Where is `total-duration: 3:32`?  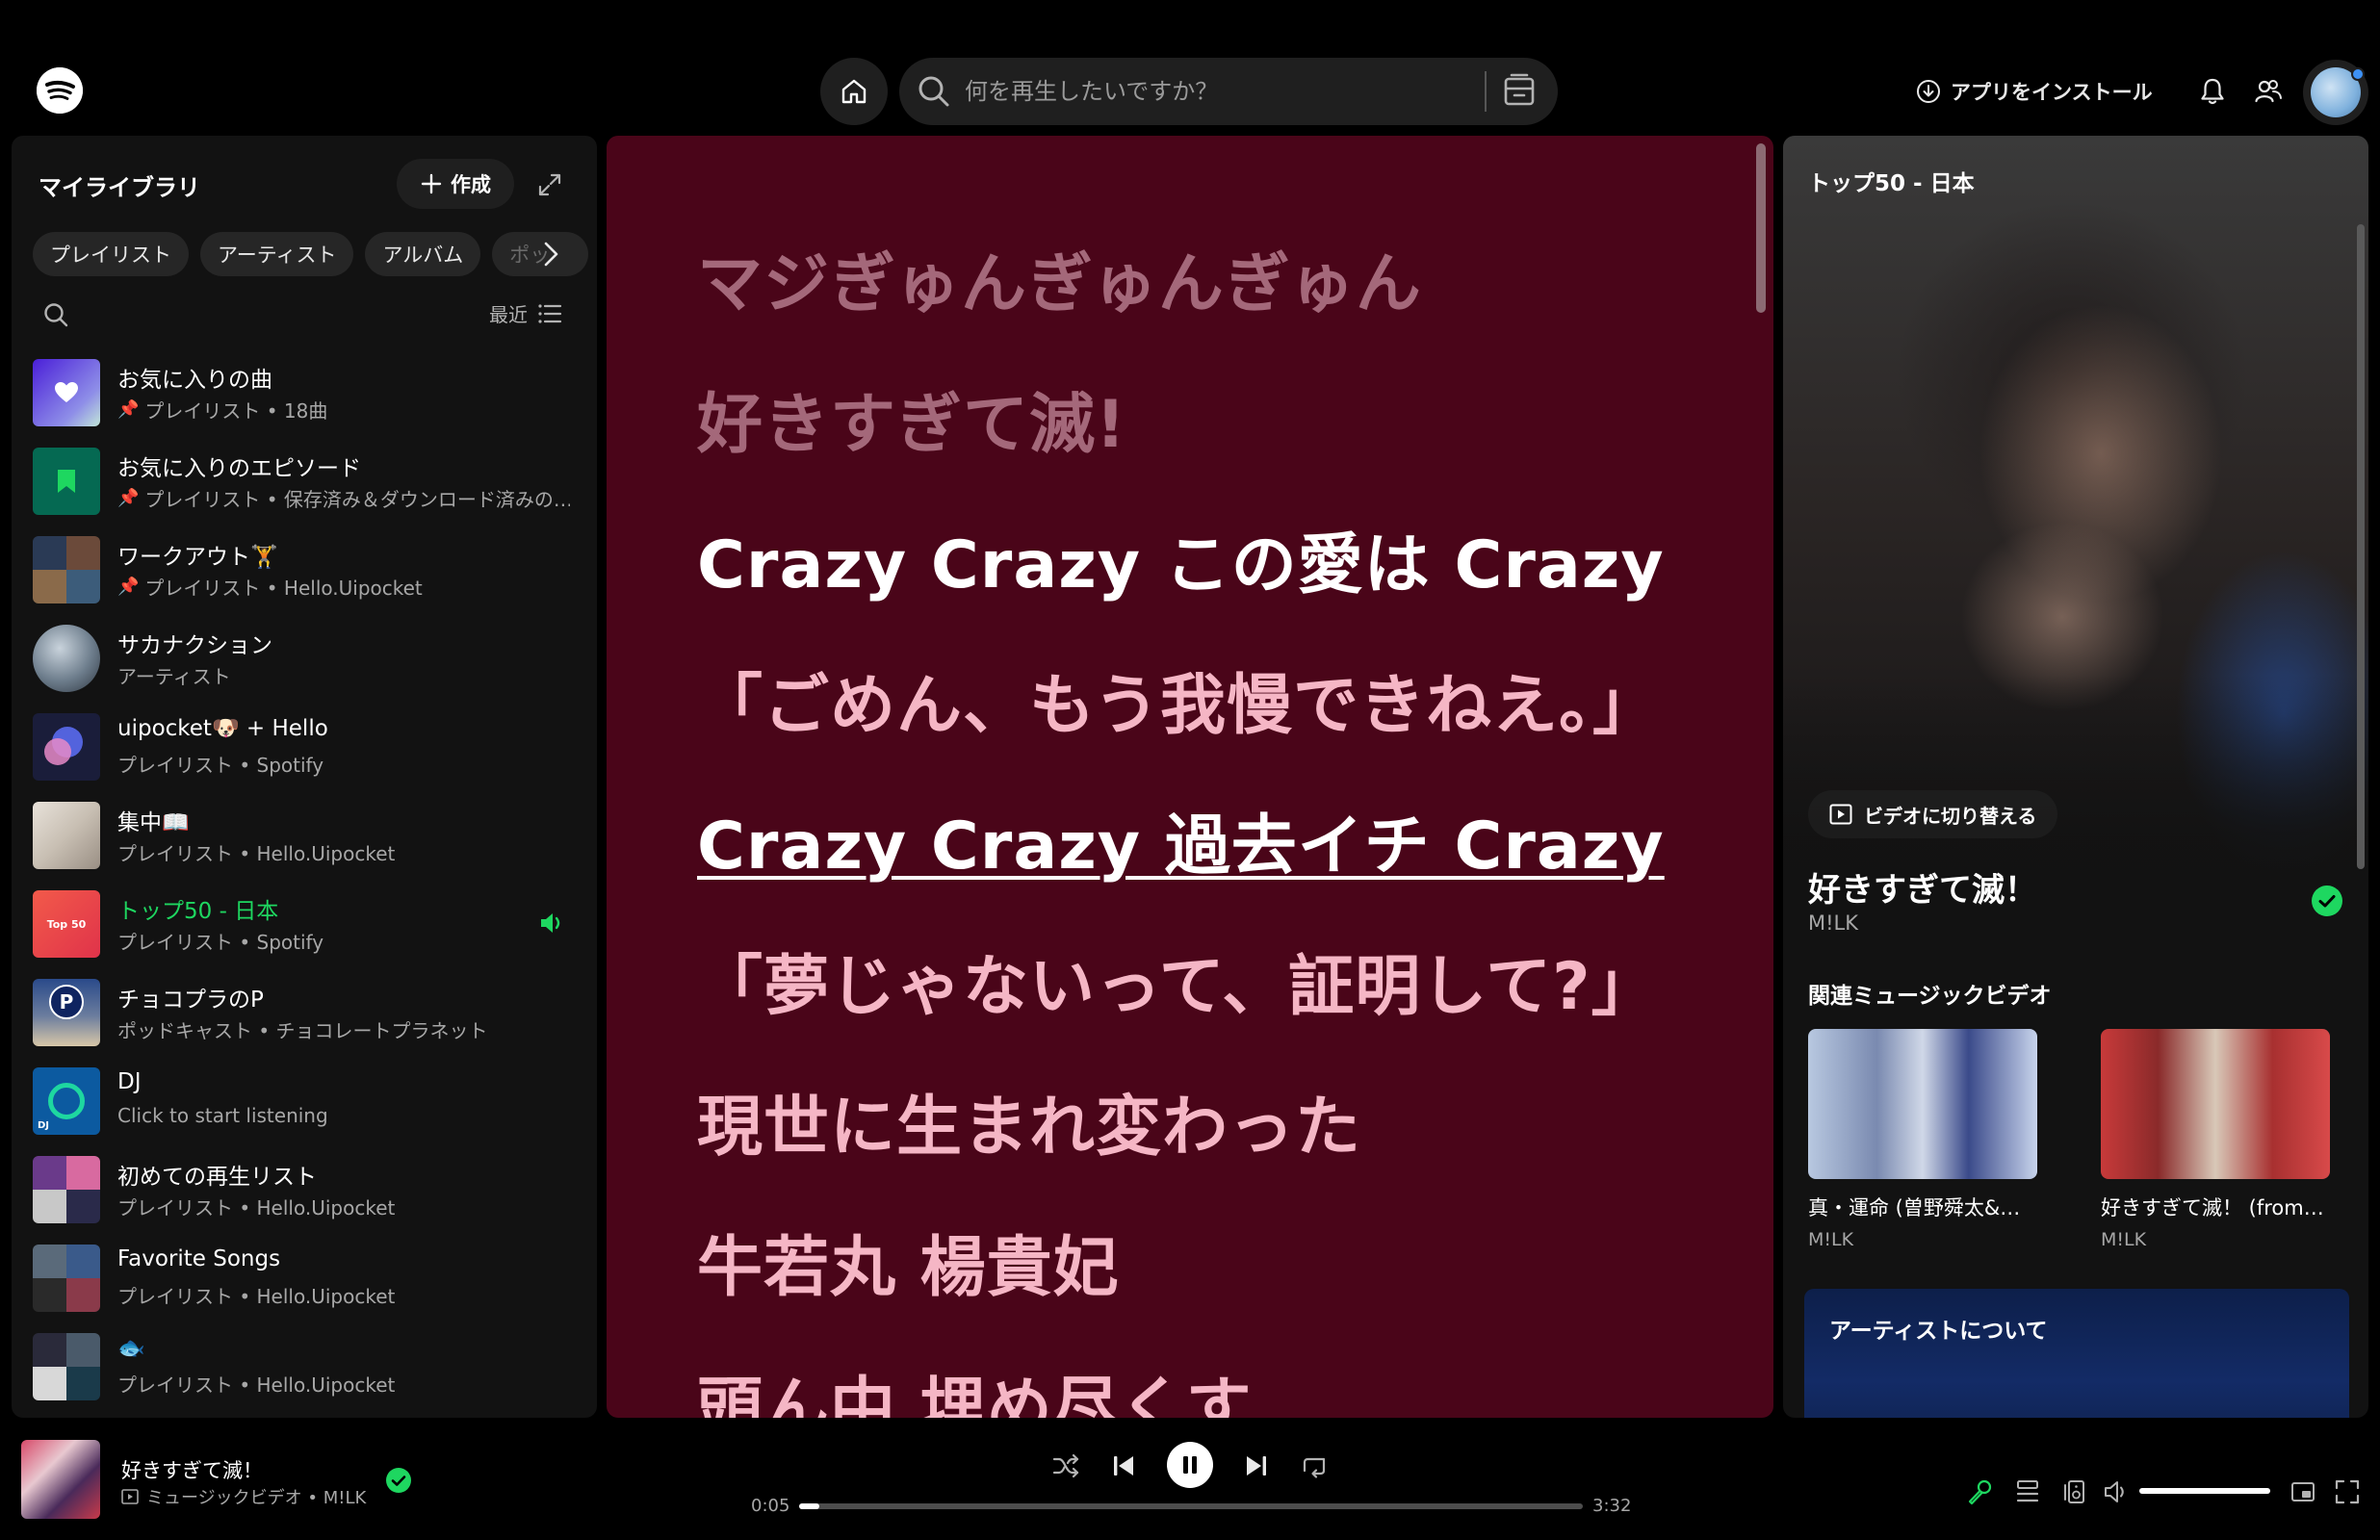 total-duration: 3:32 is located at coordinates (1612, 1506).